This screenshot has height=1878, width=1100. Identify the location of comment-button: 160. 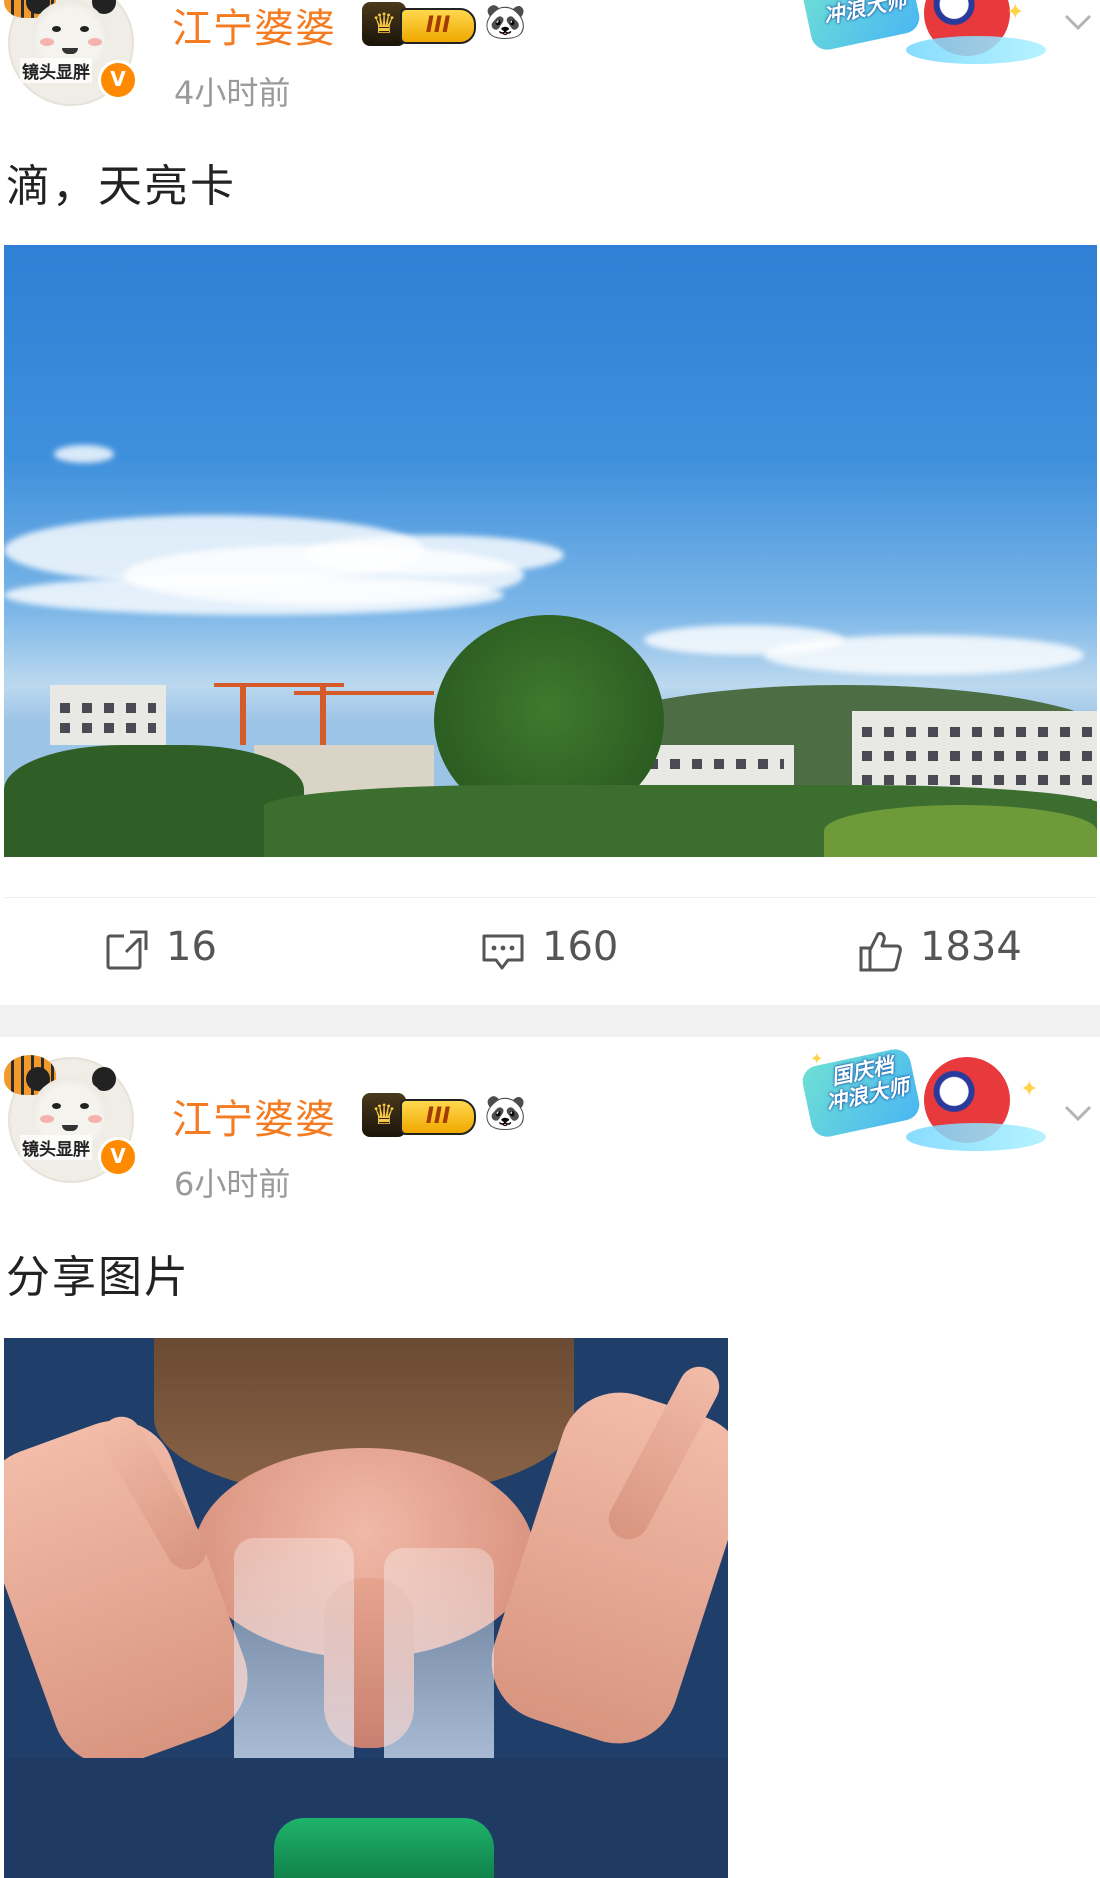
(580, 950).